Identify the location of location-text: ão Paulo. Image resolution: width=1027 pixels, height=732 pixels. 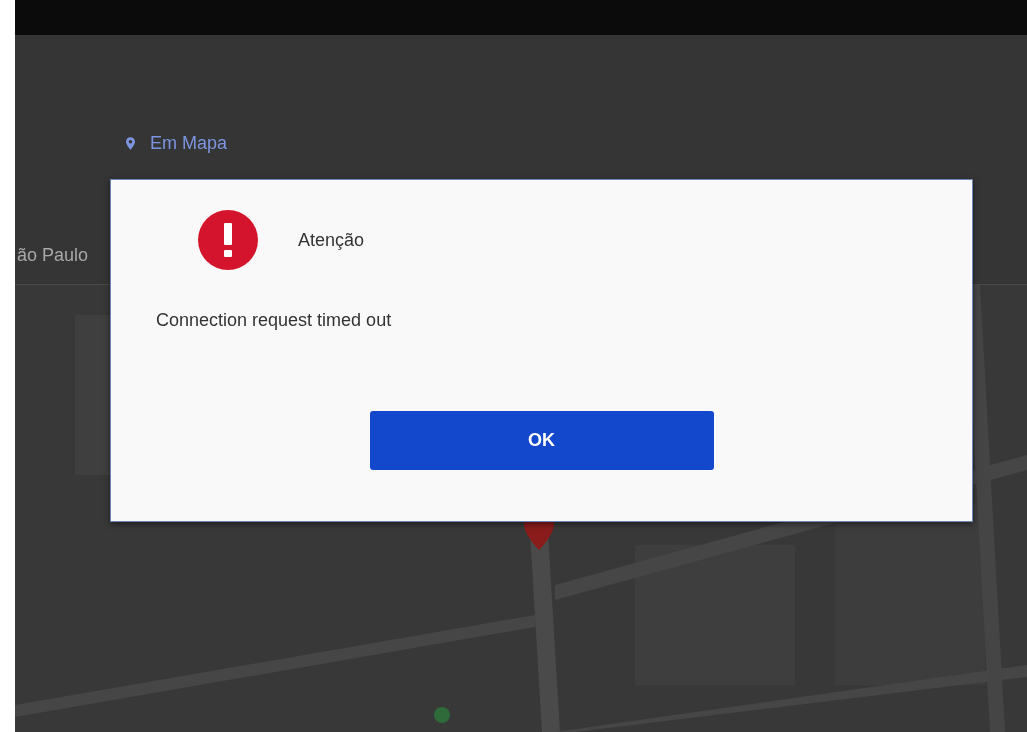
(53, 255).